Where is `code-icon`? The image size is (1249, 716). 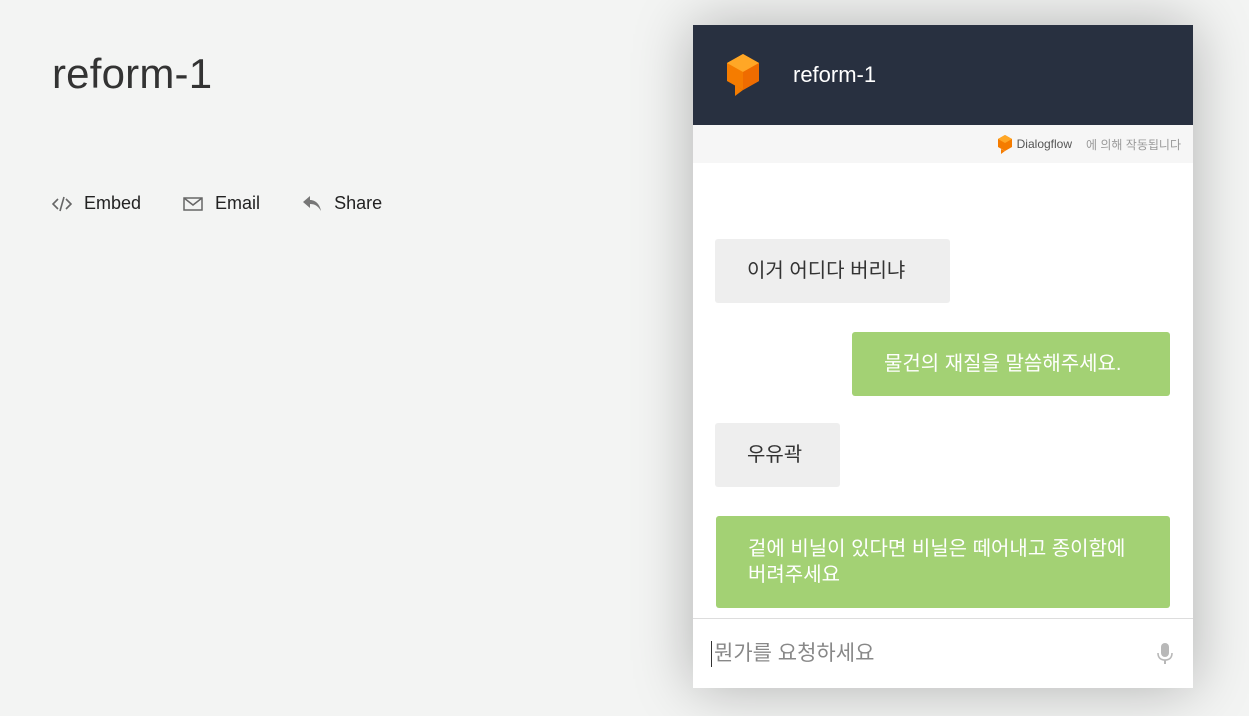 code-icon is located at coordinates (62, 203).